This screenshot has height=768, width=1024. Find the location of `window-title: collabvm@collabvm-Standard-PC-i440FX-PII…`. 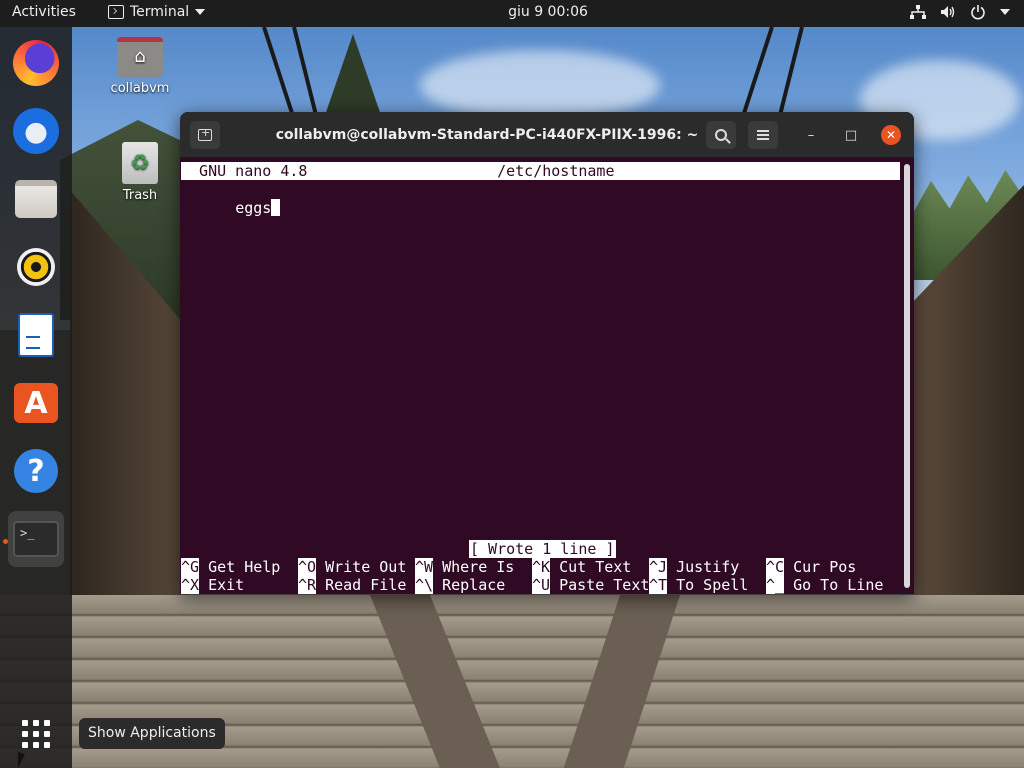

window-title: collabvm@collabvm-Standard-PC-i440FX-PII… is located at coordinates (487, 135).